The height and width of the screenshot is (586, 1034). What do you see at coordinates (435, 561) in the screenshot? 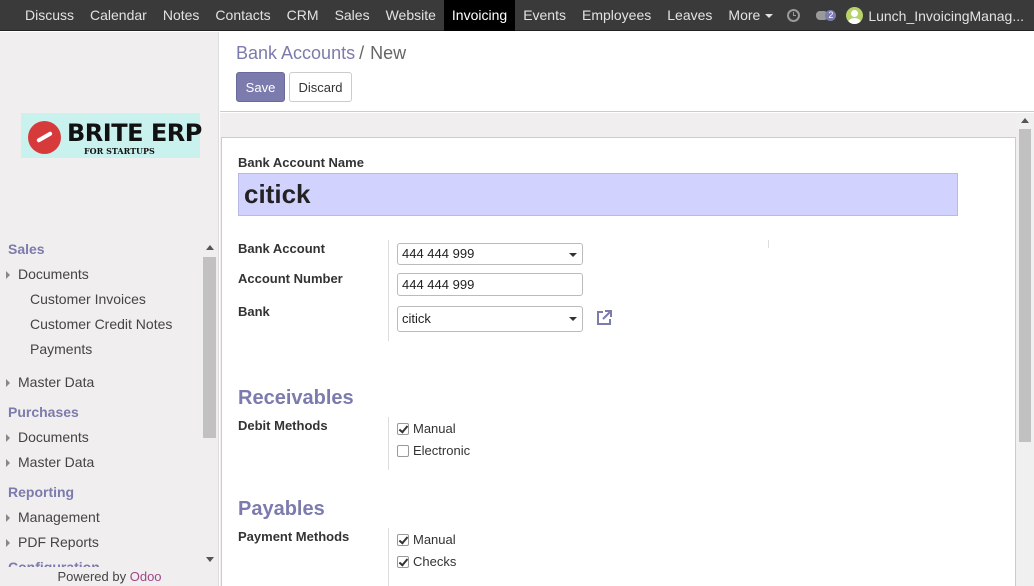
I see `payment-checks-label: Checks` at bounding box center [435, 561].